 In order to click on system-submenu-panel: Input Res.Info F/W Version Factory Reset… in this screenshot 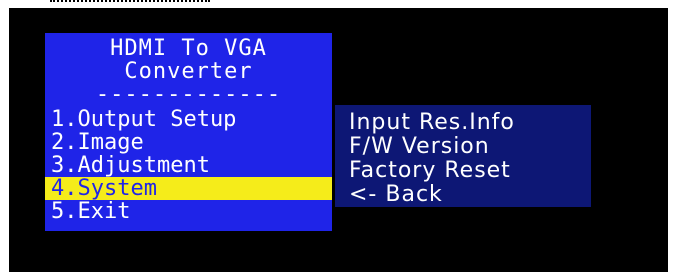, I will do `click(463, 156)`.